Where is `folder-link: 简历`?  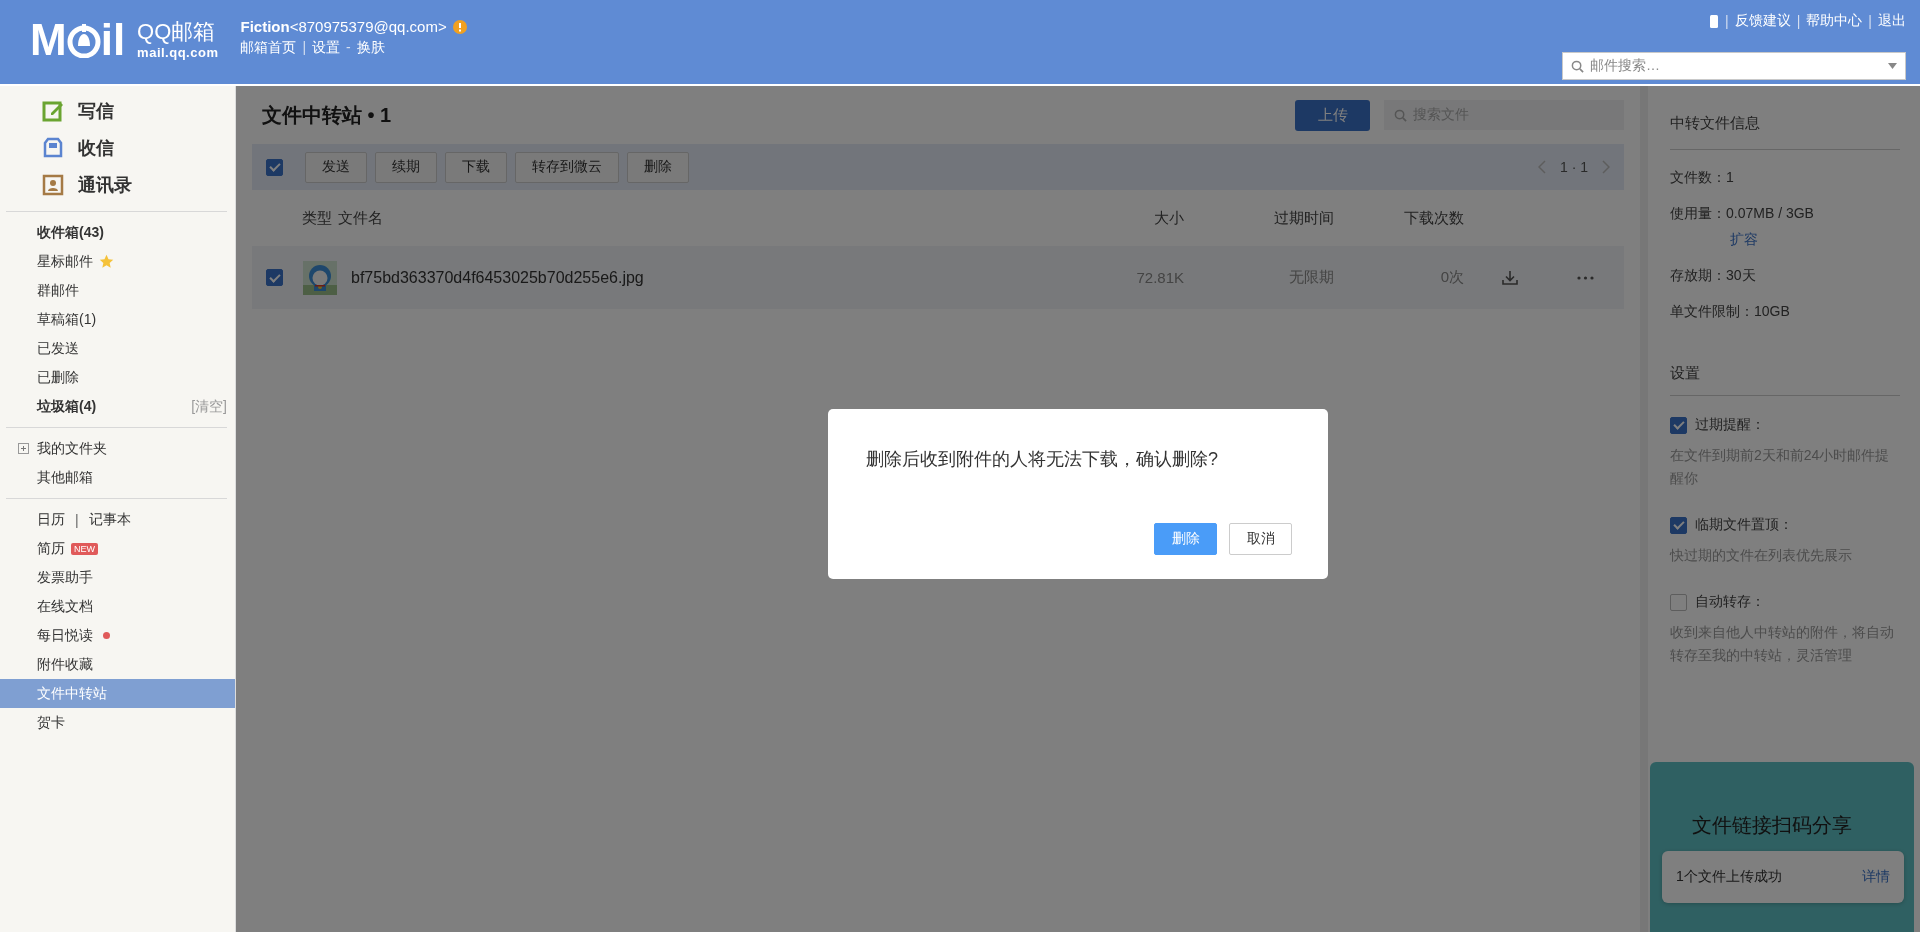
folder-link: 简历 is located at coordinates (51, 548).